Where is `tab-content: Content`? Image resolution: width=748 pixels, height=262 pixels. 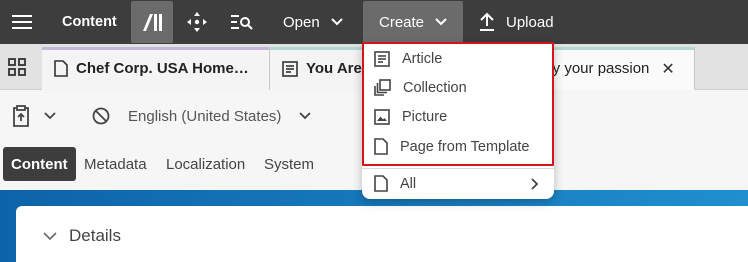
tab-content: Content is located at coordinates (39, 164).